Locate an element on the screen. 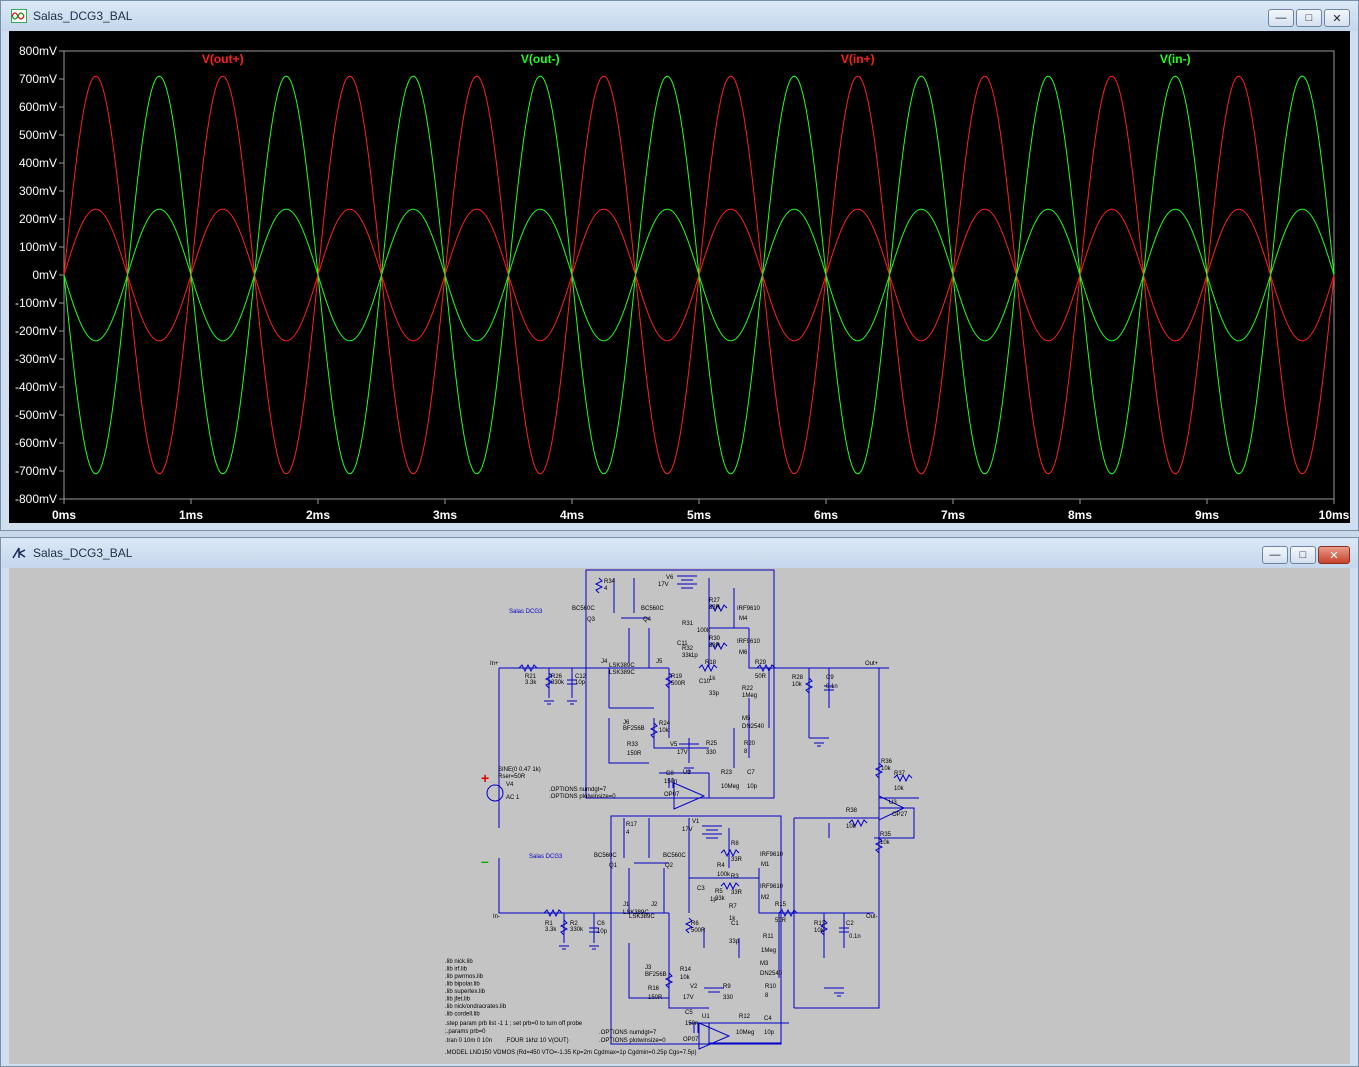 This screenshot has height=1067, width=1359. label-C6: C6 is located at coordinates (601, 924).